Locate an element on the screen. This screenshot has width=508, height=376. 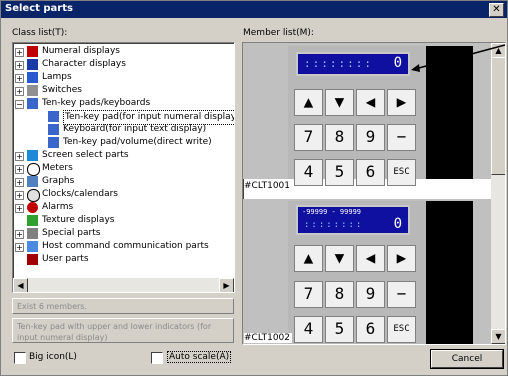
key-esc: ESC is located at coordinates (401, 329).